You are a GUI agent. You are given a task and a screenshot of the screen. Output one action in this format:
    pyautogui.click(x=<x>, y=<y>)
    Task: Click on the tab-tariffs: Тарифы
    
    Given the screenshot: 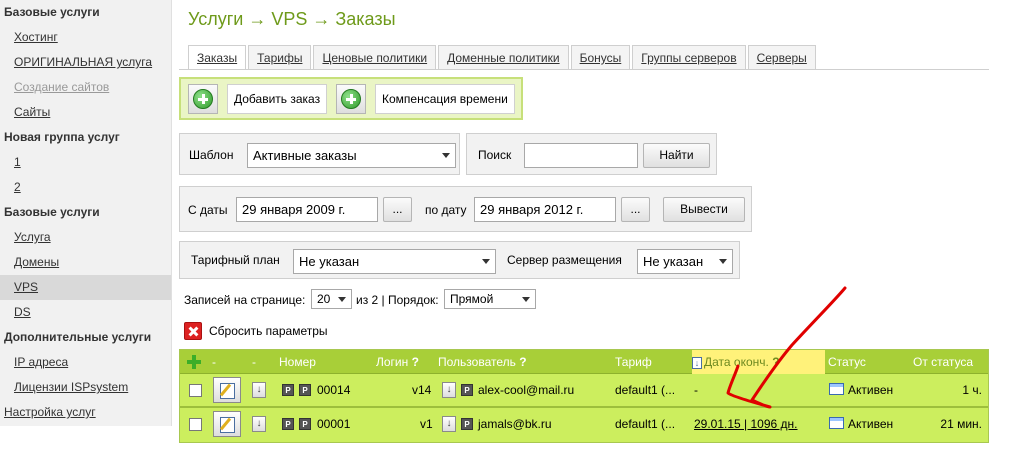 What is the action you would take?
    pyautogui.click(x=280, y=57)
    